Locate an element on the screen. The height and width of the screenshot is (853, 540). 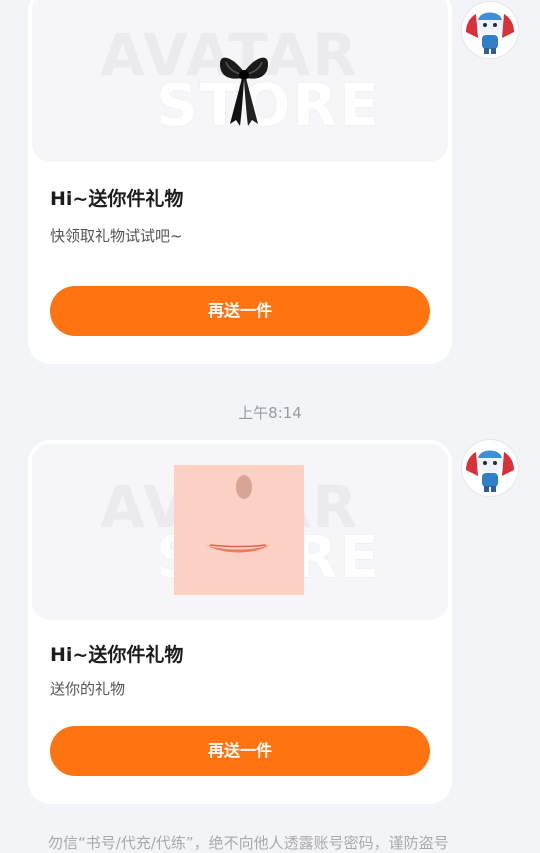
security-notice: 勿信“书号/代充/代练”，绝不向他人透露账号密码，谨防盗号 is located at coordinates (248, 843).